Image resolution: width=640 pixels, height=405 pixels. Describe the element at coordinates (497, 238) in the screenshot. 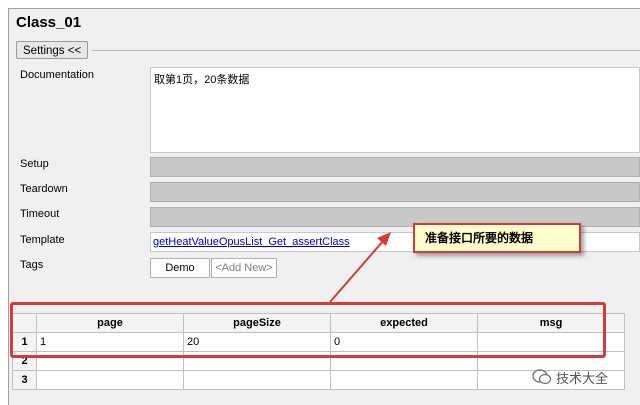

I see `annotation-callout: 准备接口所要的数据` at that location.